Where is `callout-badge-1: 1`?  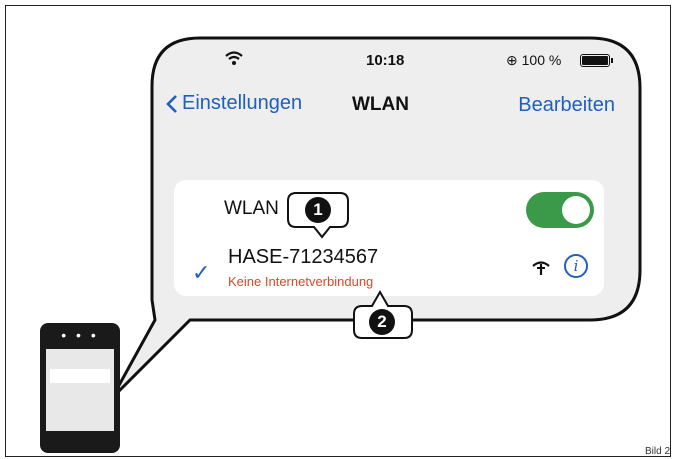 callout-badge-1: 1 is located at coordinates (318, 210).